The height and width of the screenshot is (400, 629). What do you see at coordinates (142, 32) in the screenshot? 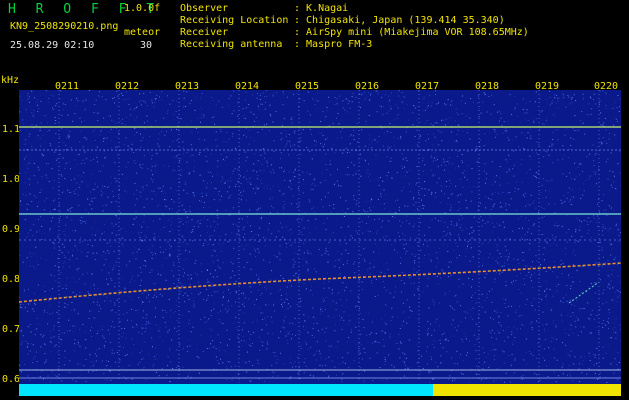
I see `meteor-label: meteor` at bounding box center [142, 32].